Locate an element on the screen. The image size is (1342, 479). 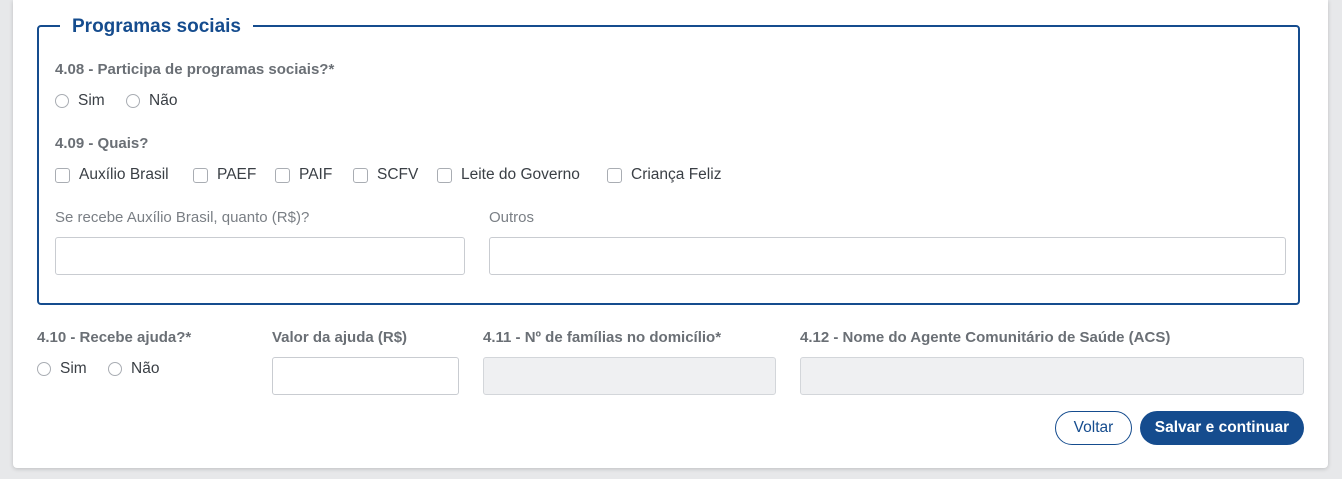
q412-input is located at coordinates (1052, 376).